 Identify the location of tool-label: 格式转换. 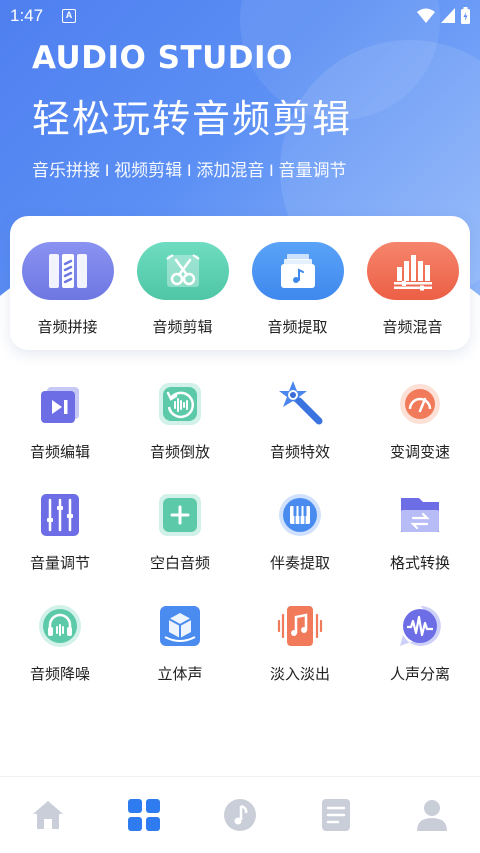
(419, 563).